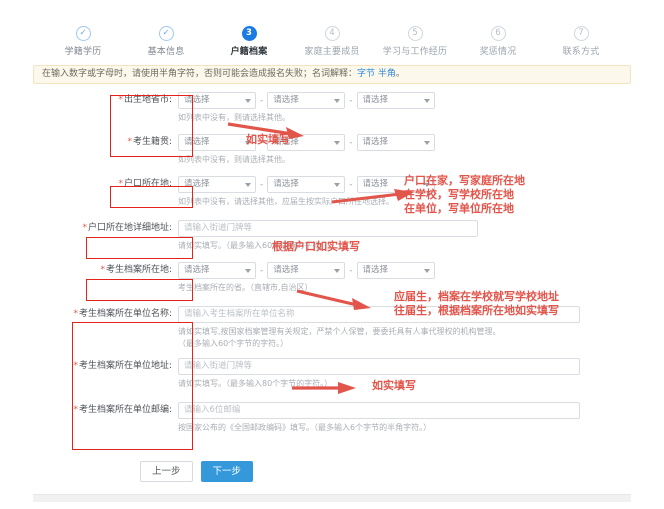 This screenshot has width=664, height=509. Describe the element at coordinates (249, 52) in the screenshot. I see `step-label-3: 户籍档案` at that location.